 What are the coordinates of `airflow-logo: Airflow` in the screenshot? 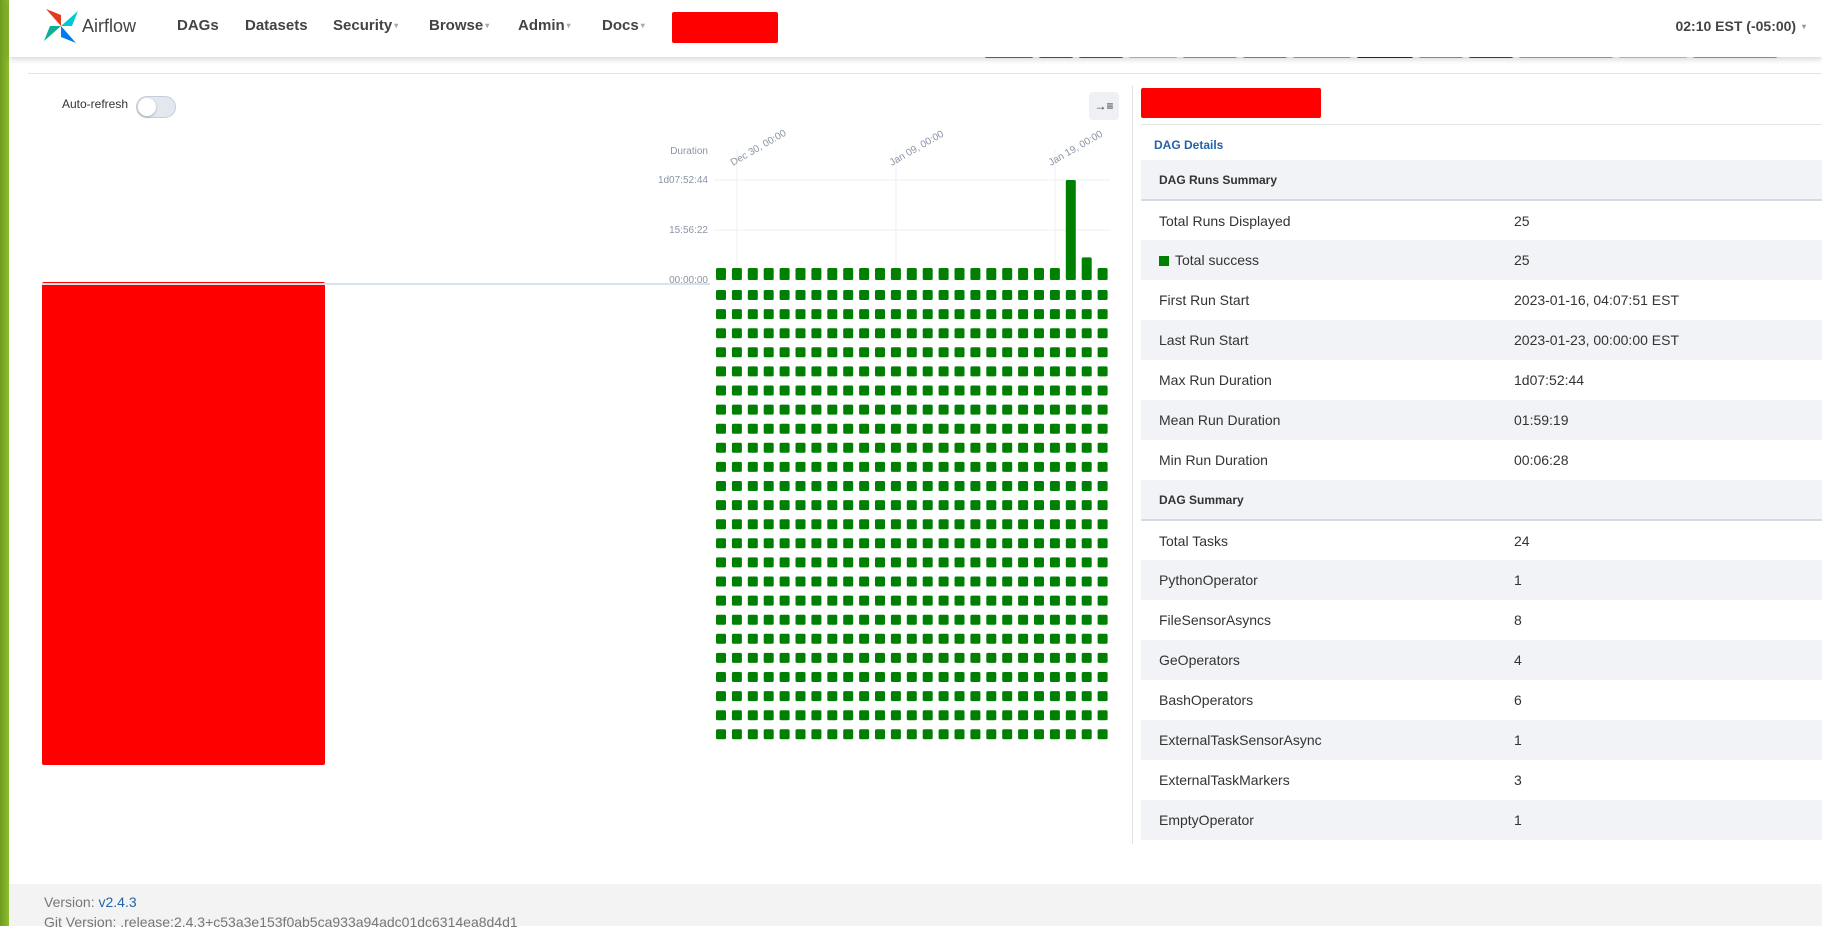 It's located at (89, 26).